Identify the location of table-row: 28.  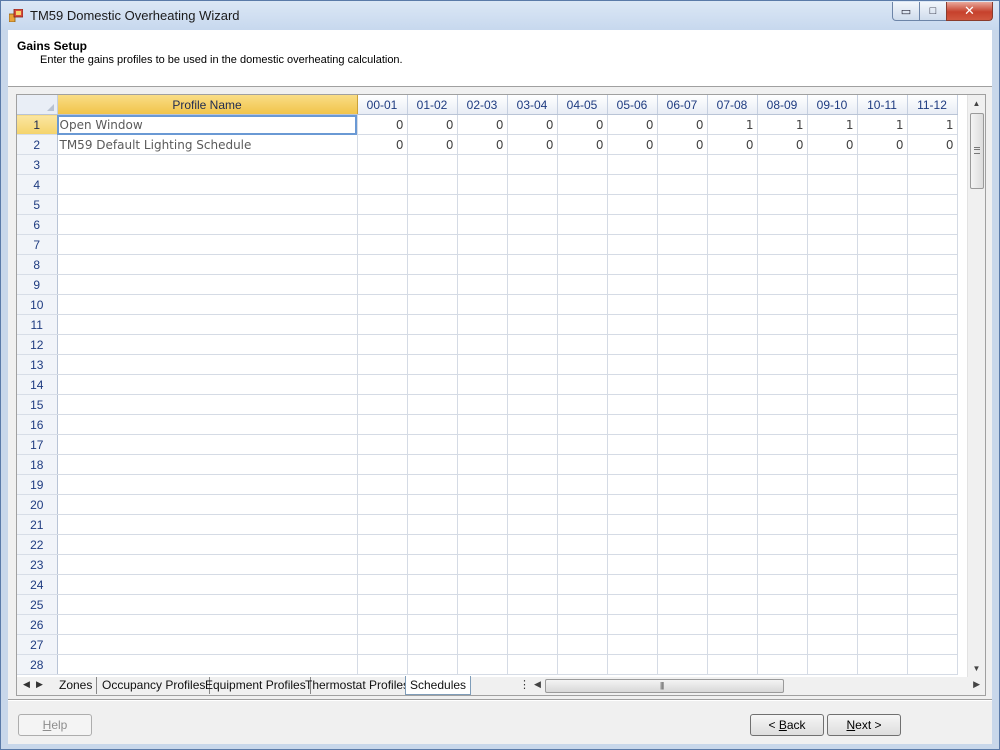
(487, 664).